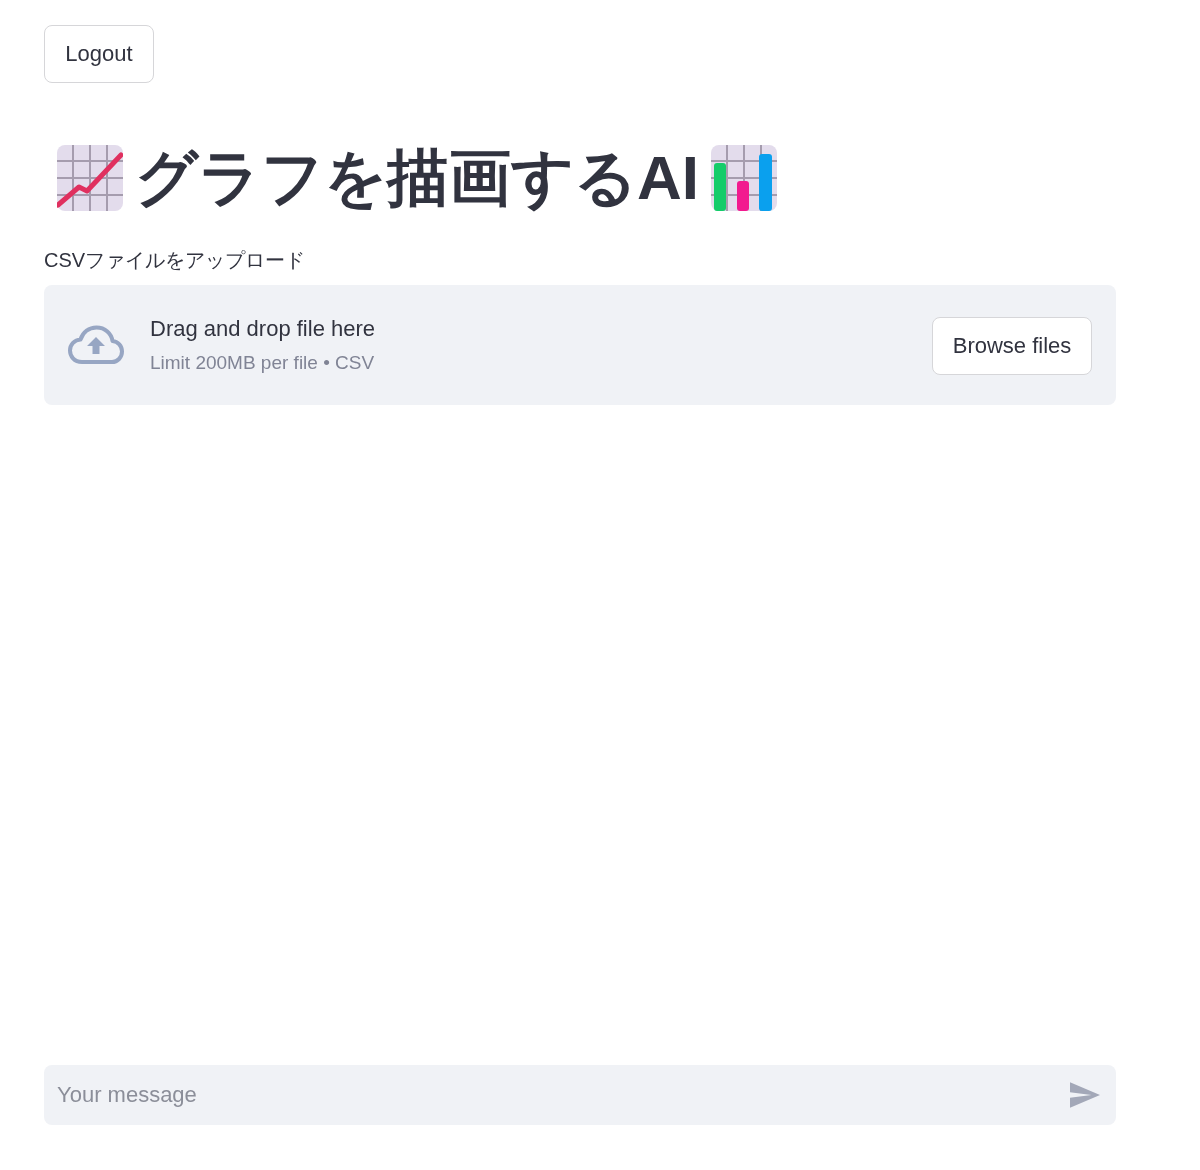  Describe the element at coordinates (744, 178) in the screenshot. I see `bar-chart-icon` at that location.